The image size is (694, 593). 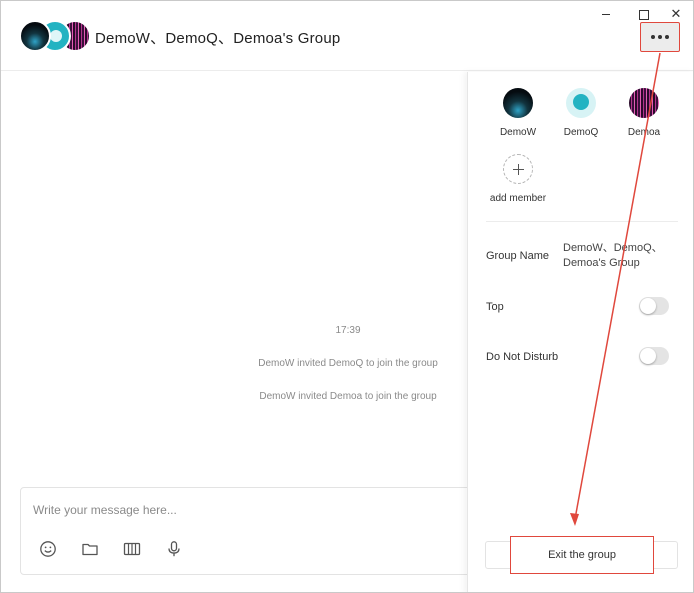 What do you see at coordinates (517, 256) in the screenshot?
I see `group-name-label: Group Name` at bounding box center [517, 256].